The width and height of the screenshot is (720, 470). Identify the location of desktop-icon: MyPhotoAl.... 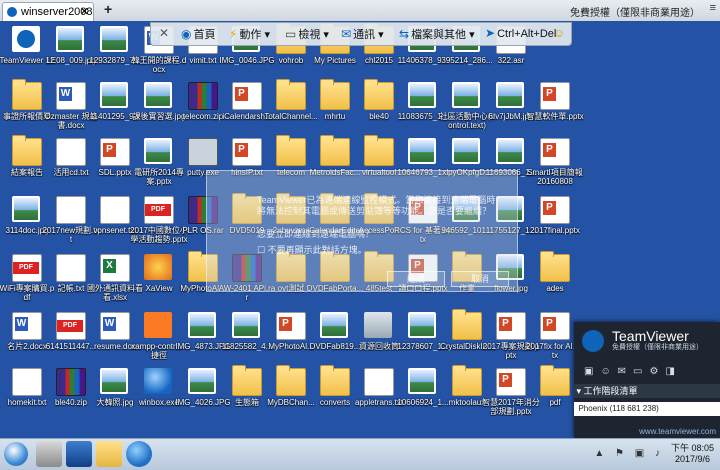
(291, 340).